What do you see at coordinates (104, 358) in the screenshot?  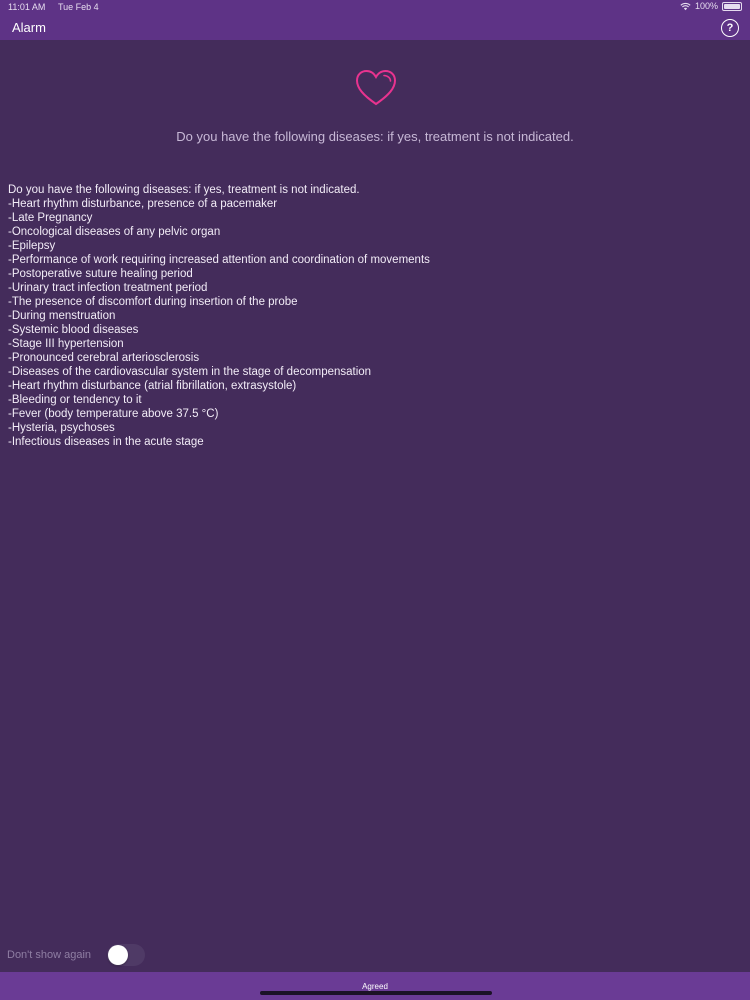 I see `list-item: -Pronounced cerebral arteriosclerosis` at bounding box center [104, 358].